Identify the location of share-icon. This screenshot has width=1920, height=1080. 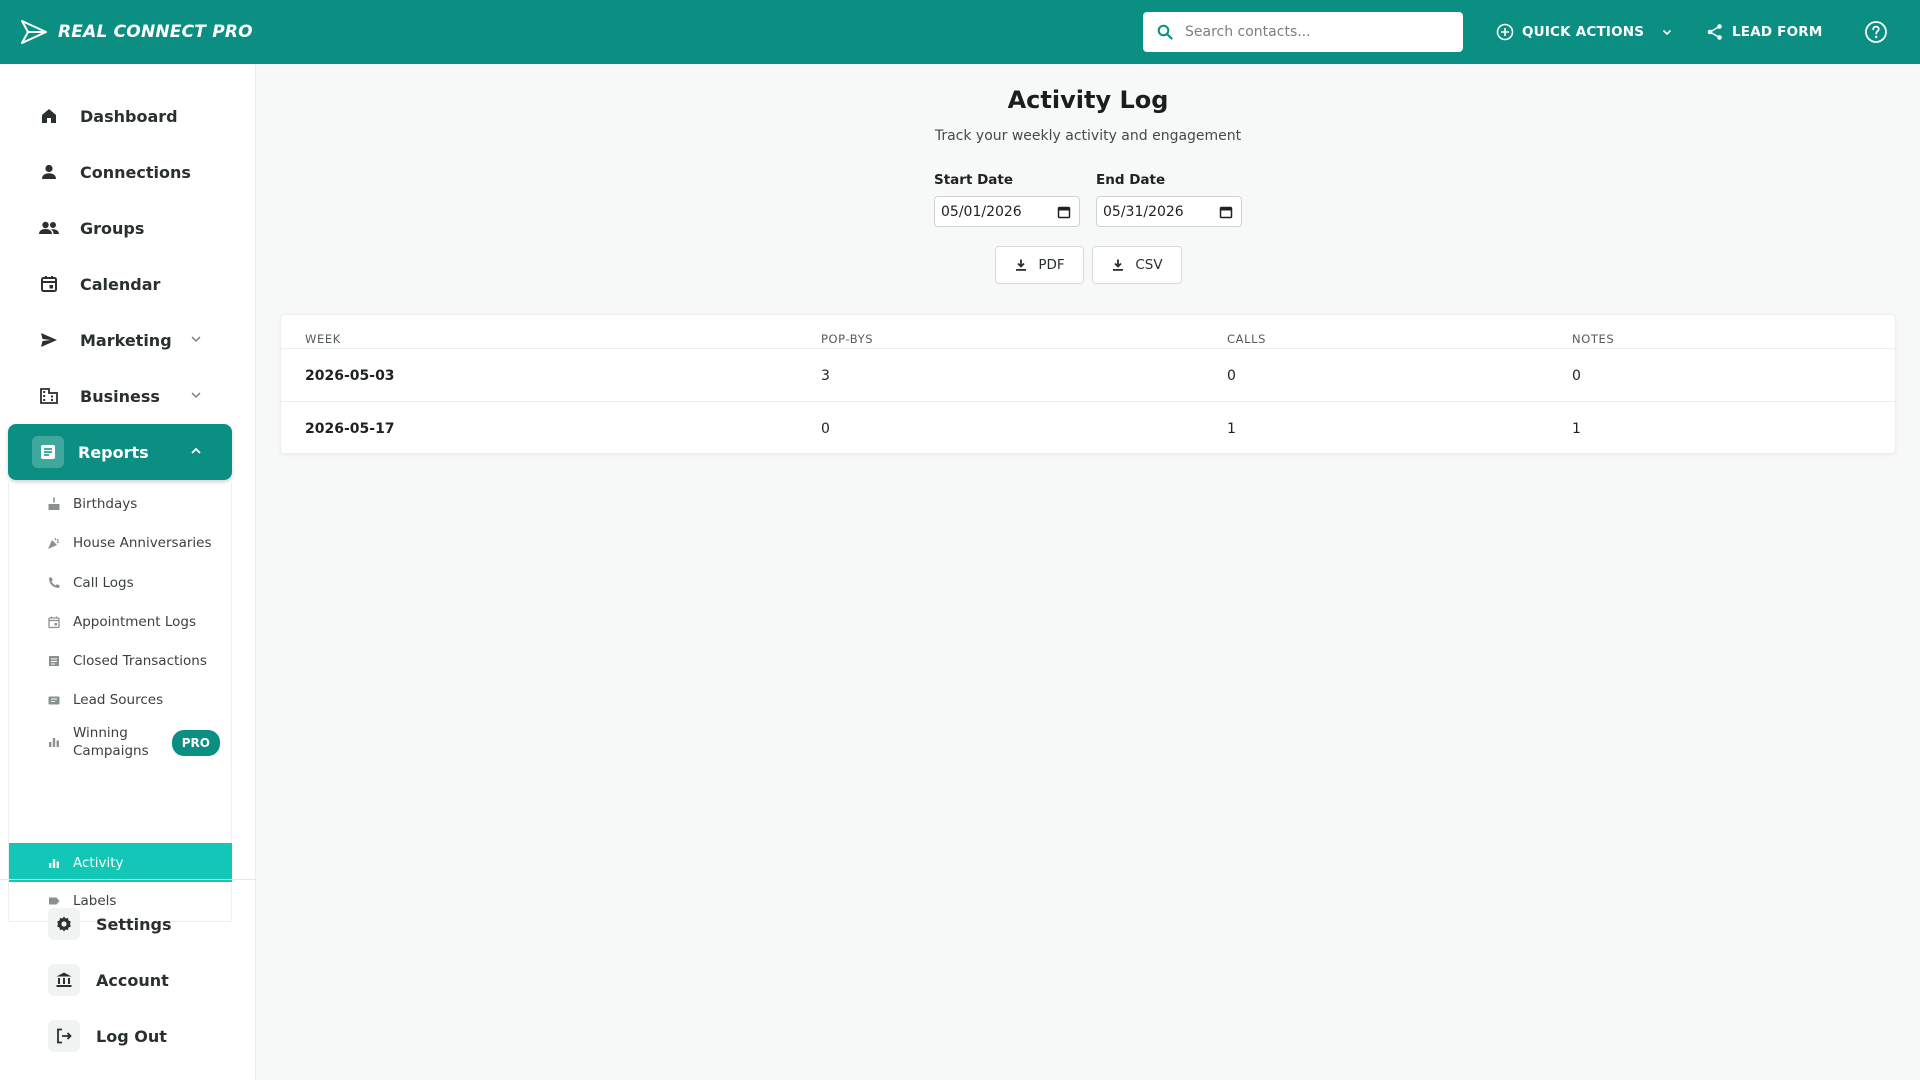
(1714, 32).